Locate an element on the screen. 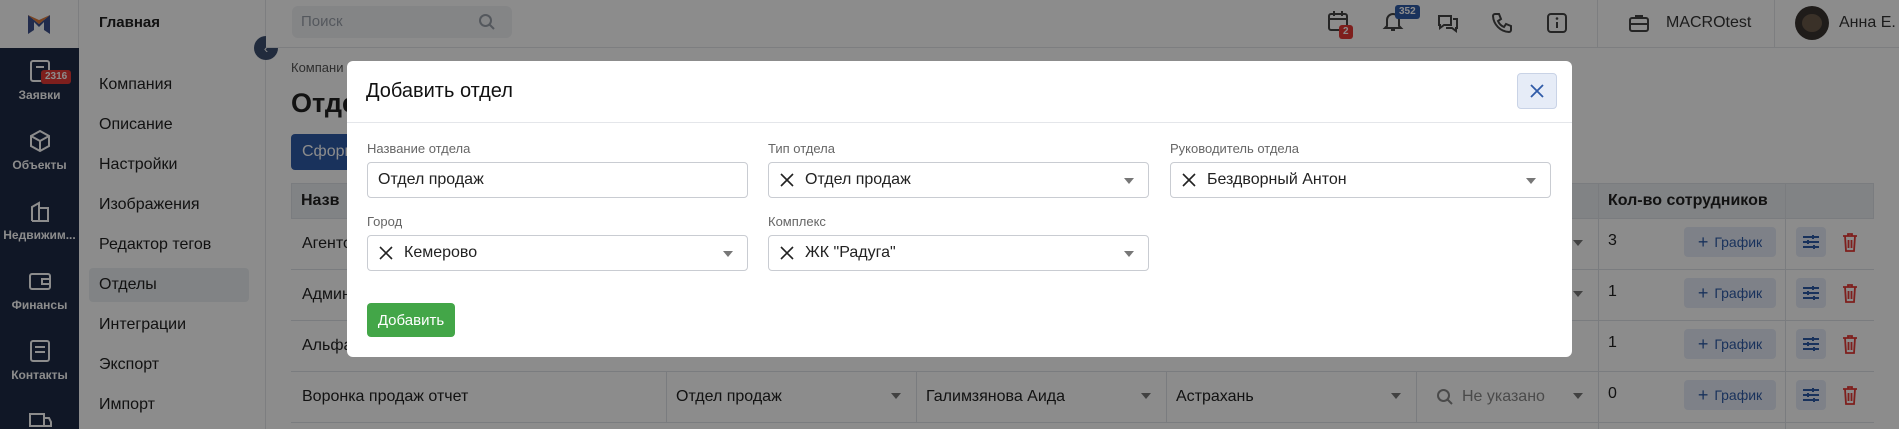 Image resolution: width=1899 pixels, height=429 pixels. city-select: Кемерово is located at coordinates (557, 253).